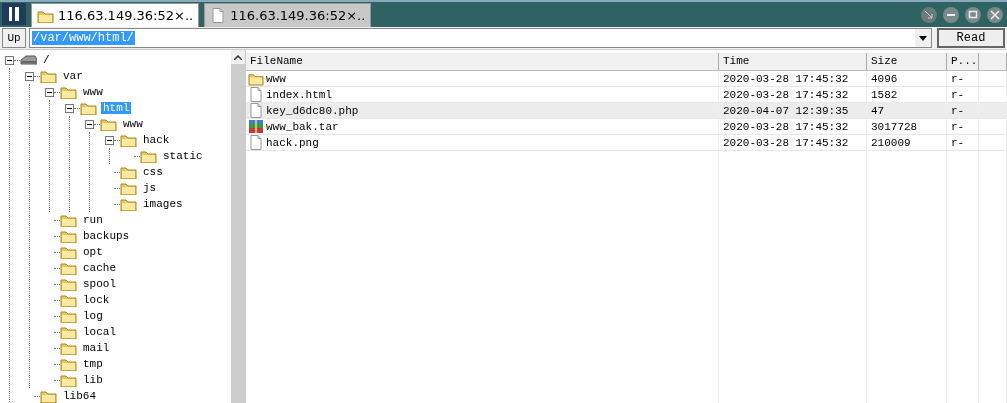 The width and height of the screenshot is (1007, 403). Describe the element at coordinates (153, 172) in the screenshot. I see `tree-item: css` at that location.